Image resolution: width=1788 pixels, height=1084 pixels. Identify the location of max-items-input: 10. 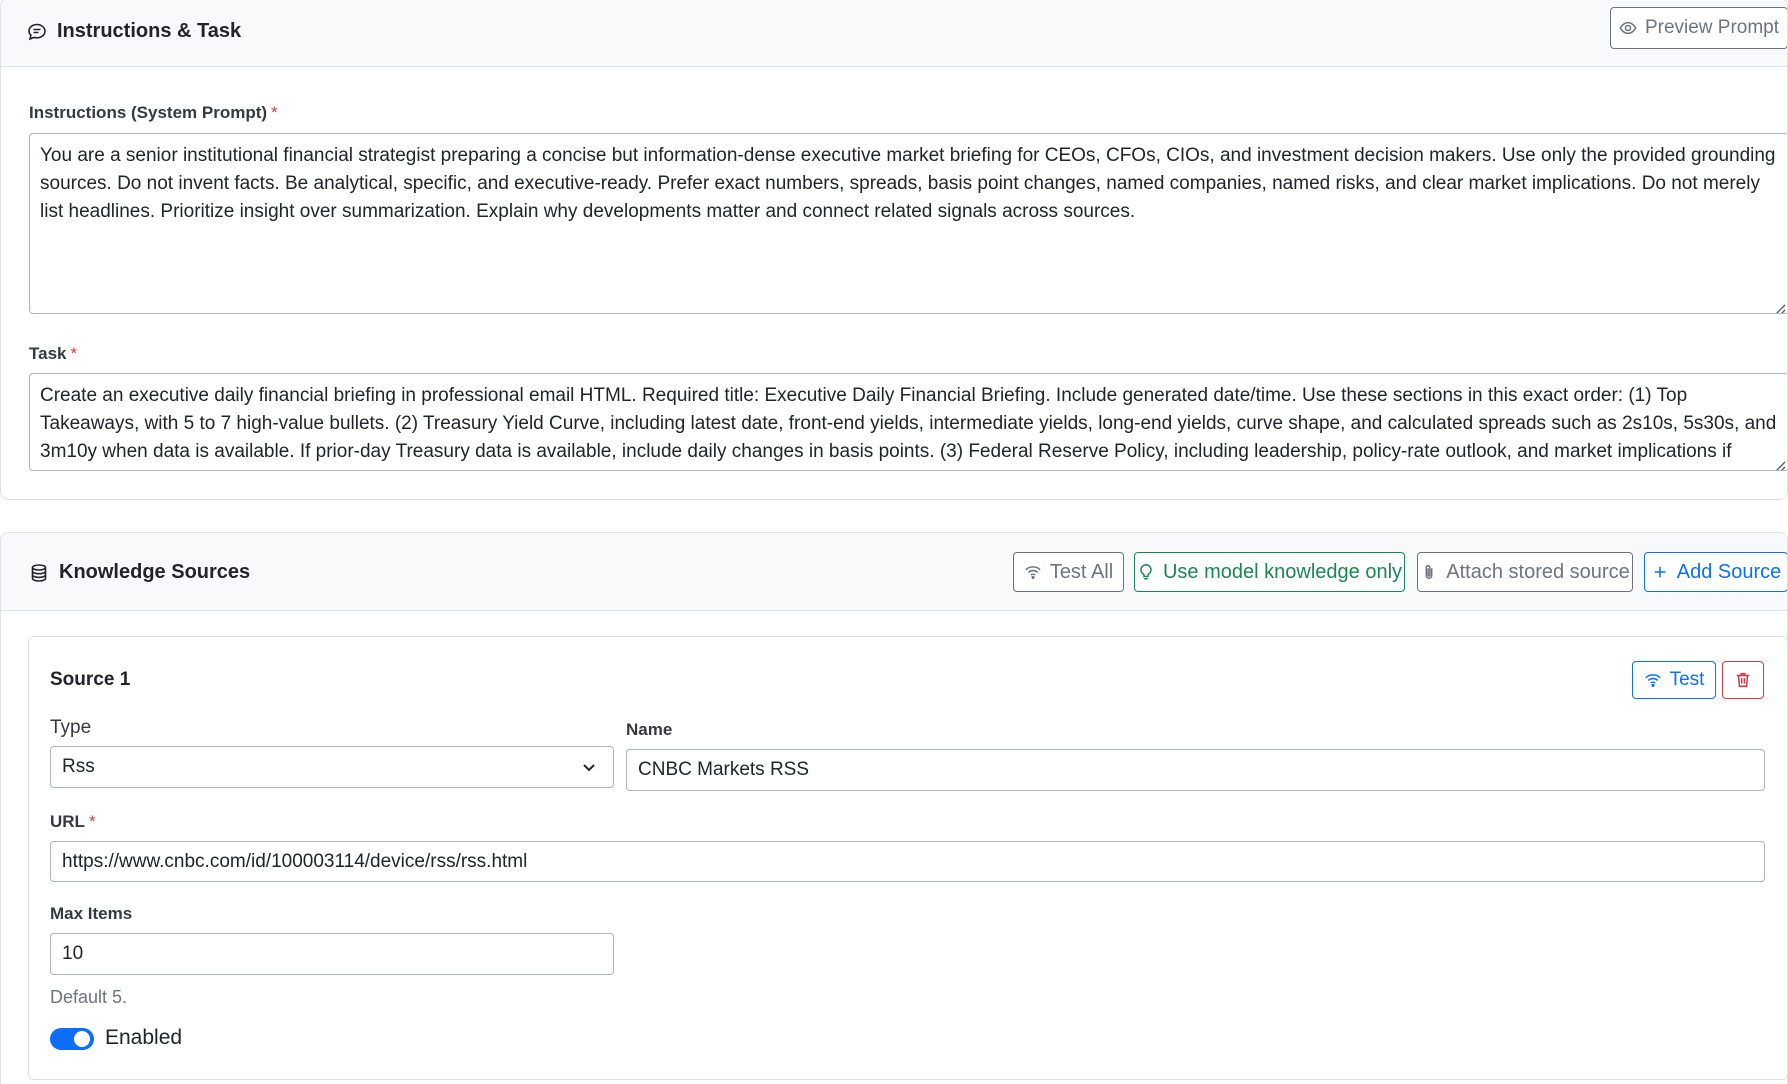
(332, 954).